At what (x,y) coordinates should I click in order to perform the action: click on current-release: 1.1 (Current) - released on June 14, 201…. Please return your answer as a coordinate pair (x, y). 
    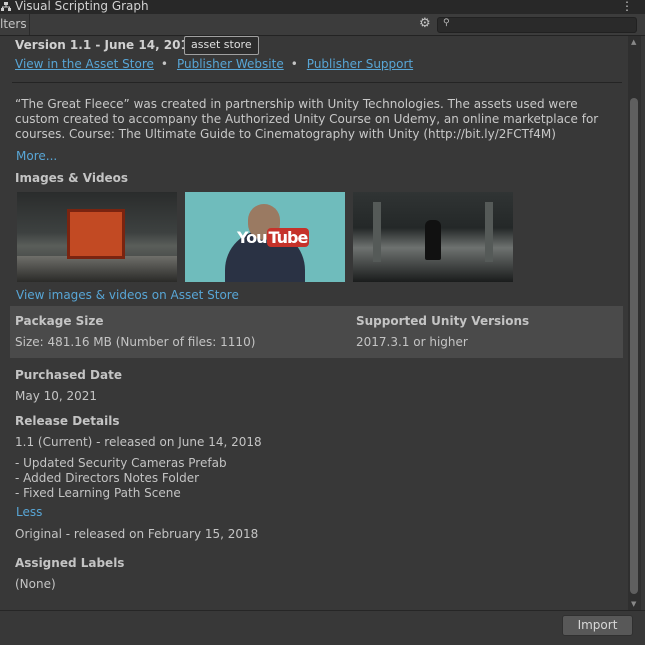
    Looking at the image, I should click on (138, 442).